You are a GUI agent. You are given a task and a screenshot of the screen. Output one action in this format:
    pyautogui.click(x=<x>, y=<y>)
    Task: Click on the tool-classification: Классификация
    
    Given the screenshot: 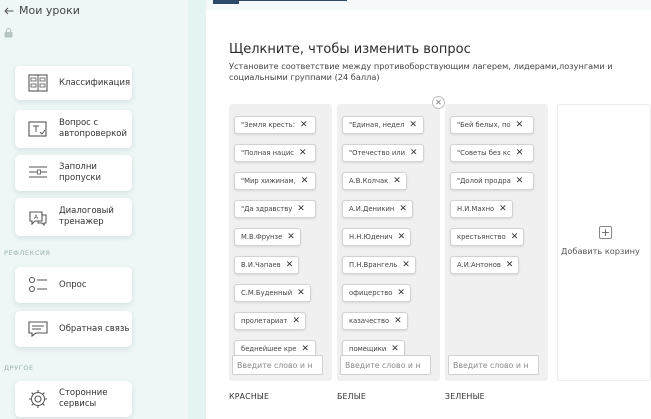 What is the action you would take?
    pyautogui.click(x=73, y=83)
    